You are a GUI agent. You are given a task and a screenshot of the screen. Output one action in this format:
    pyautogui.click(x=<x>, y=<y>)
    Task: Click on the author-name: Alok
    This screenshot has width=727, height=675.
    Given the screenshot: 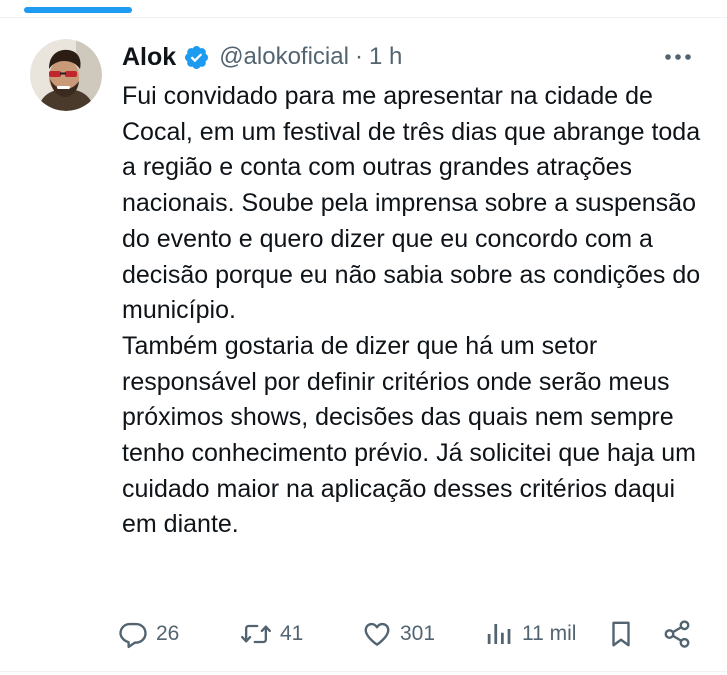 What is the action you would take?
    pyautogui.click(x=149, y=57)
    